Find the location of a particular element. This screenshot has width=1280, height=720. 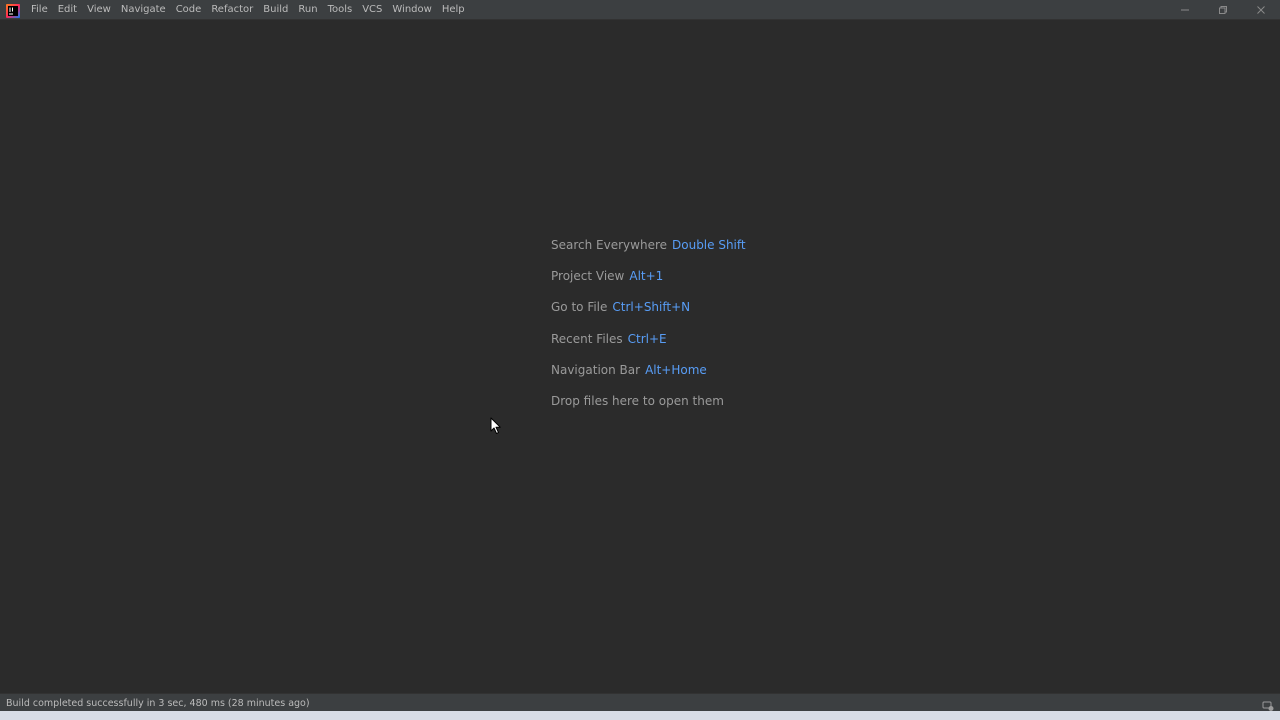

hint-label: Navigation Bar is located at coordinates (596, 369).